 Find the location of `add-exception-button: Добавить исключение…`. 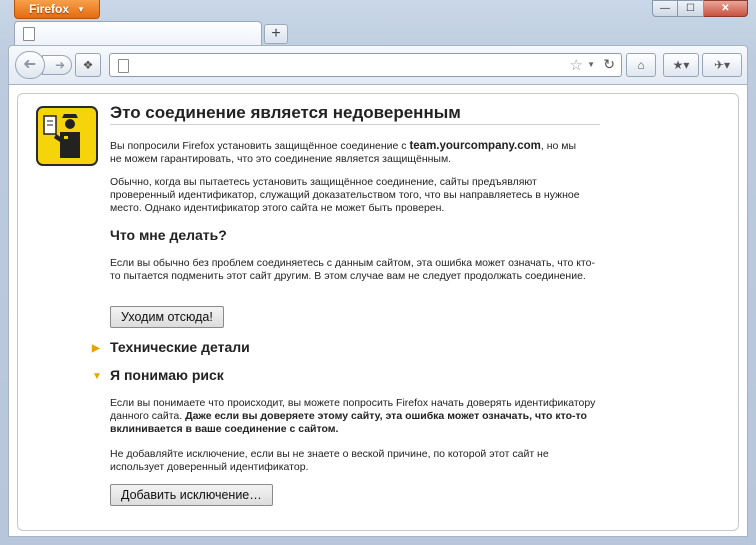

add-exception-button: Добавить исключение… is located at coordinates (191, 495).